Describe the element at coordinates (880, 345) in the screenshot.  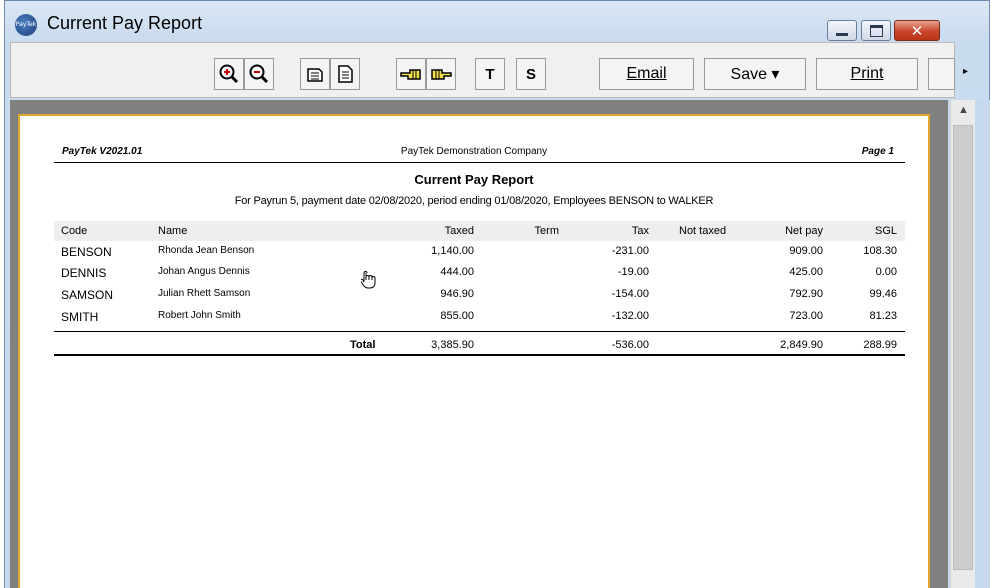
I see `total-sgl: 288.99` at that location.